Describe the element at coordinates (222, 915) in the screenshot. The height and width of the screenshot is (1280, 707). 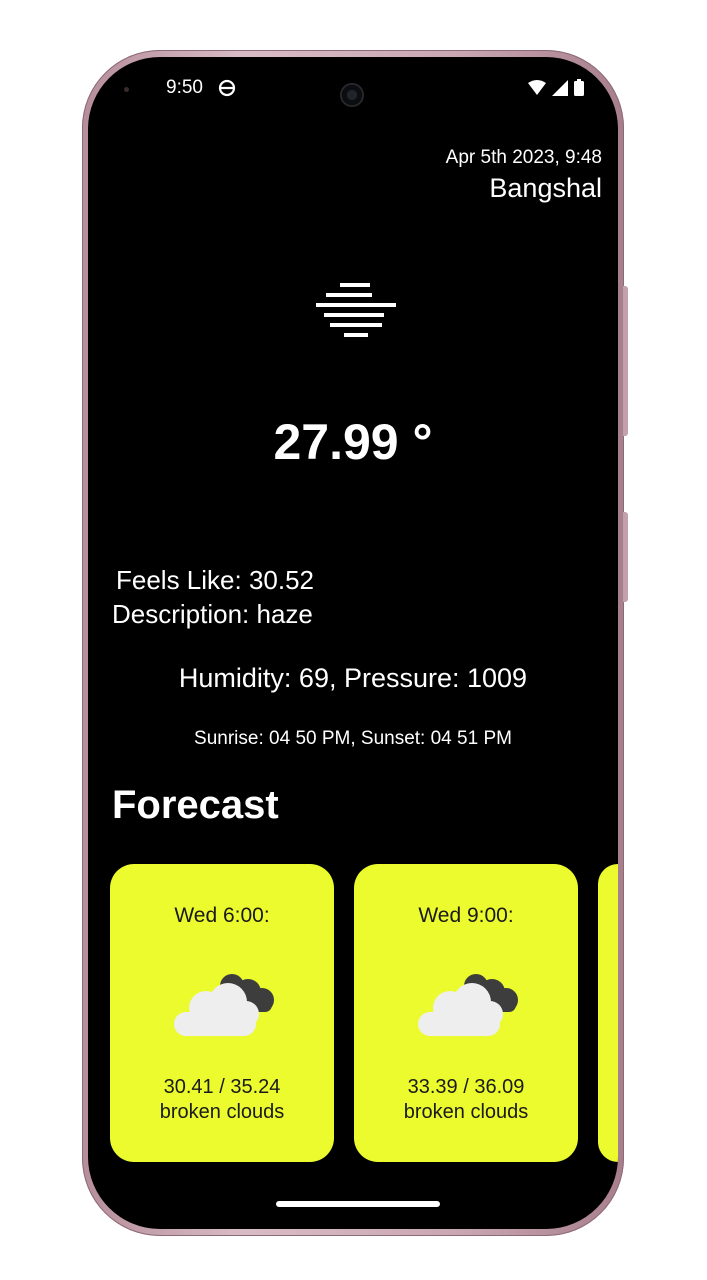
I see `forecast-time: Wed 6:00:` at that location.